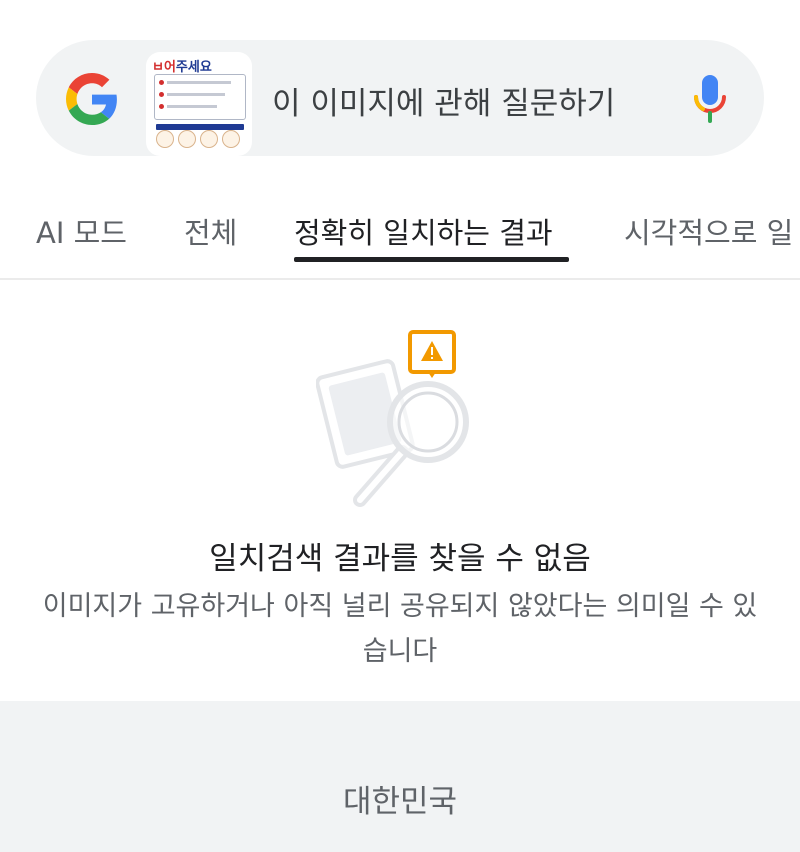 Image resolution: width=800 pixels, height=852 pixels. I want to click on empty-state-title: 일치검색 결과를 찾을 수 없음, so click(400, 559).